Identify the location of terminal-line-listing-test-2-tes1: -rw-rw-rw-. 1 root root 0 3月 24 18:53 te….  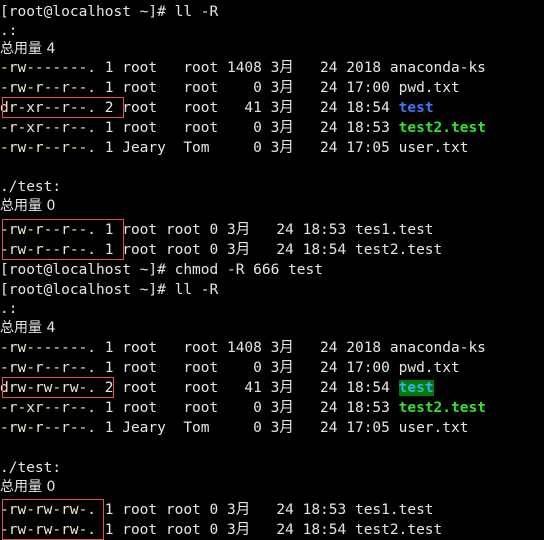
(217, 510).